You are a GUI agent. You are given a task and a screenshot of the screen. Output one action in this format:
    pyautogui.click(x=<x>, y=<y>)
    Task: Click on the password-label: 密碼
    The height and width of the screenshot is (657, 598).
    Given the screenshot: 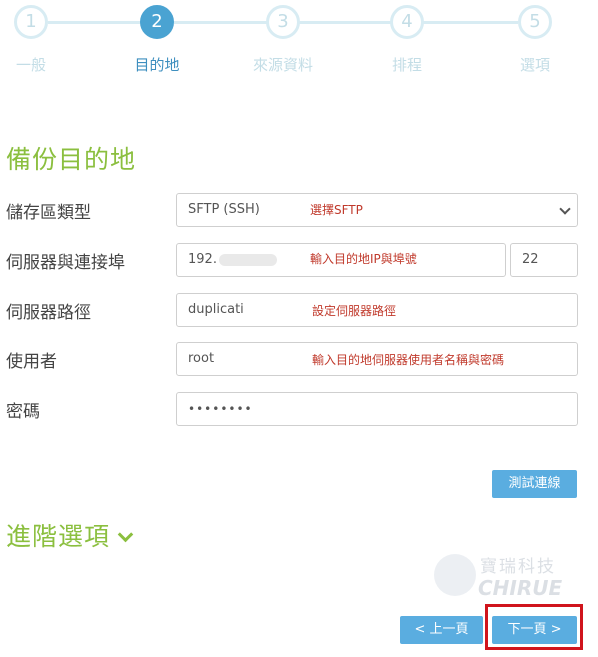 What is the action you would take?
    pyautogui.click(x=23, y=412)
    